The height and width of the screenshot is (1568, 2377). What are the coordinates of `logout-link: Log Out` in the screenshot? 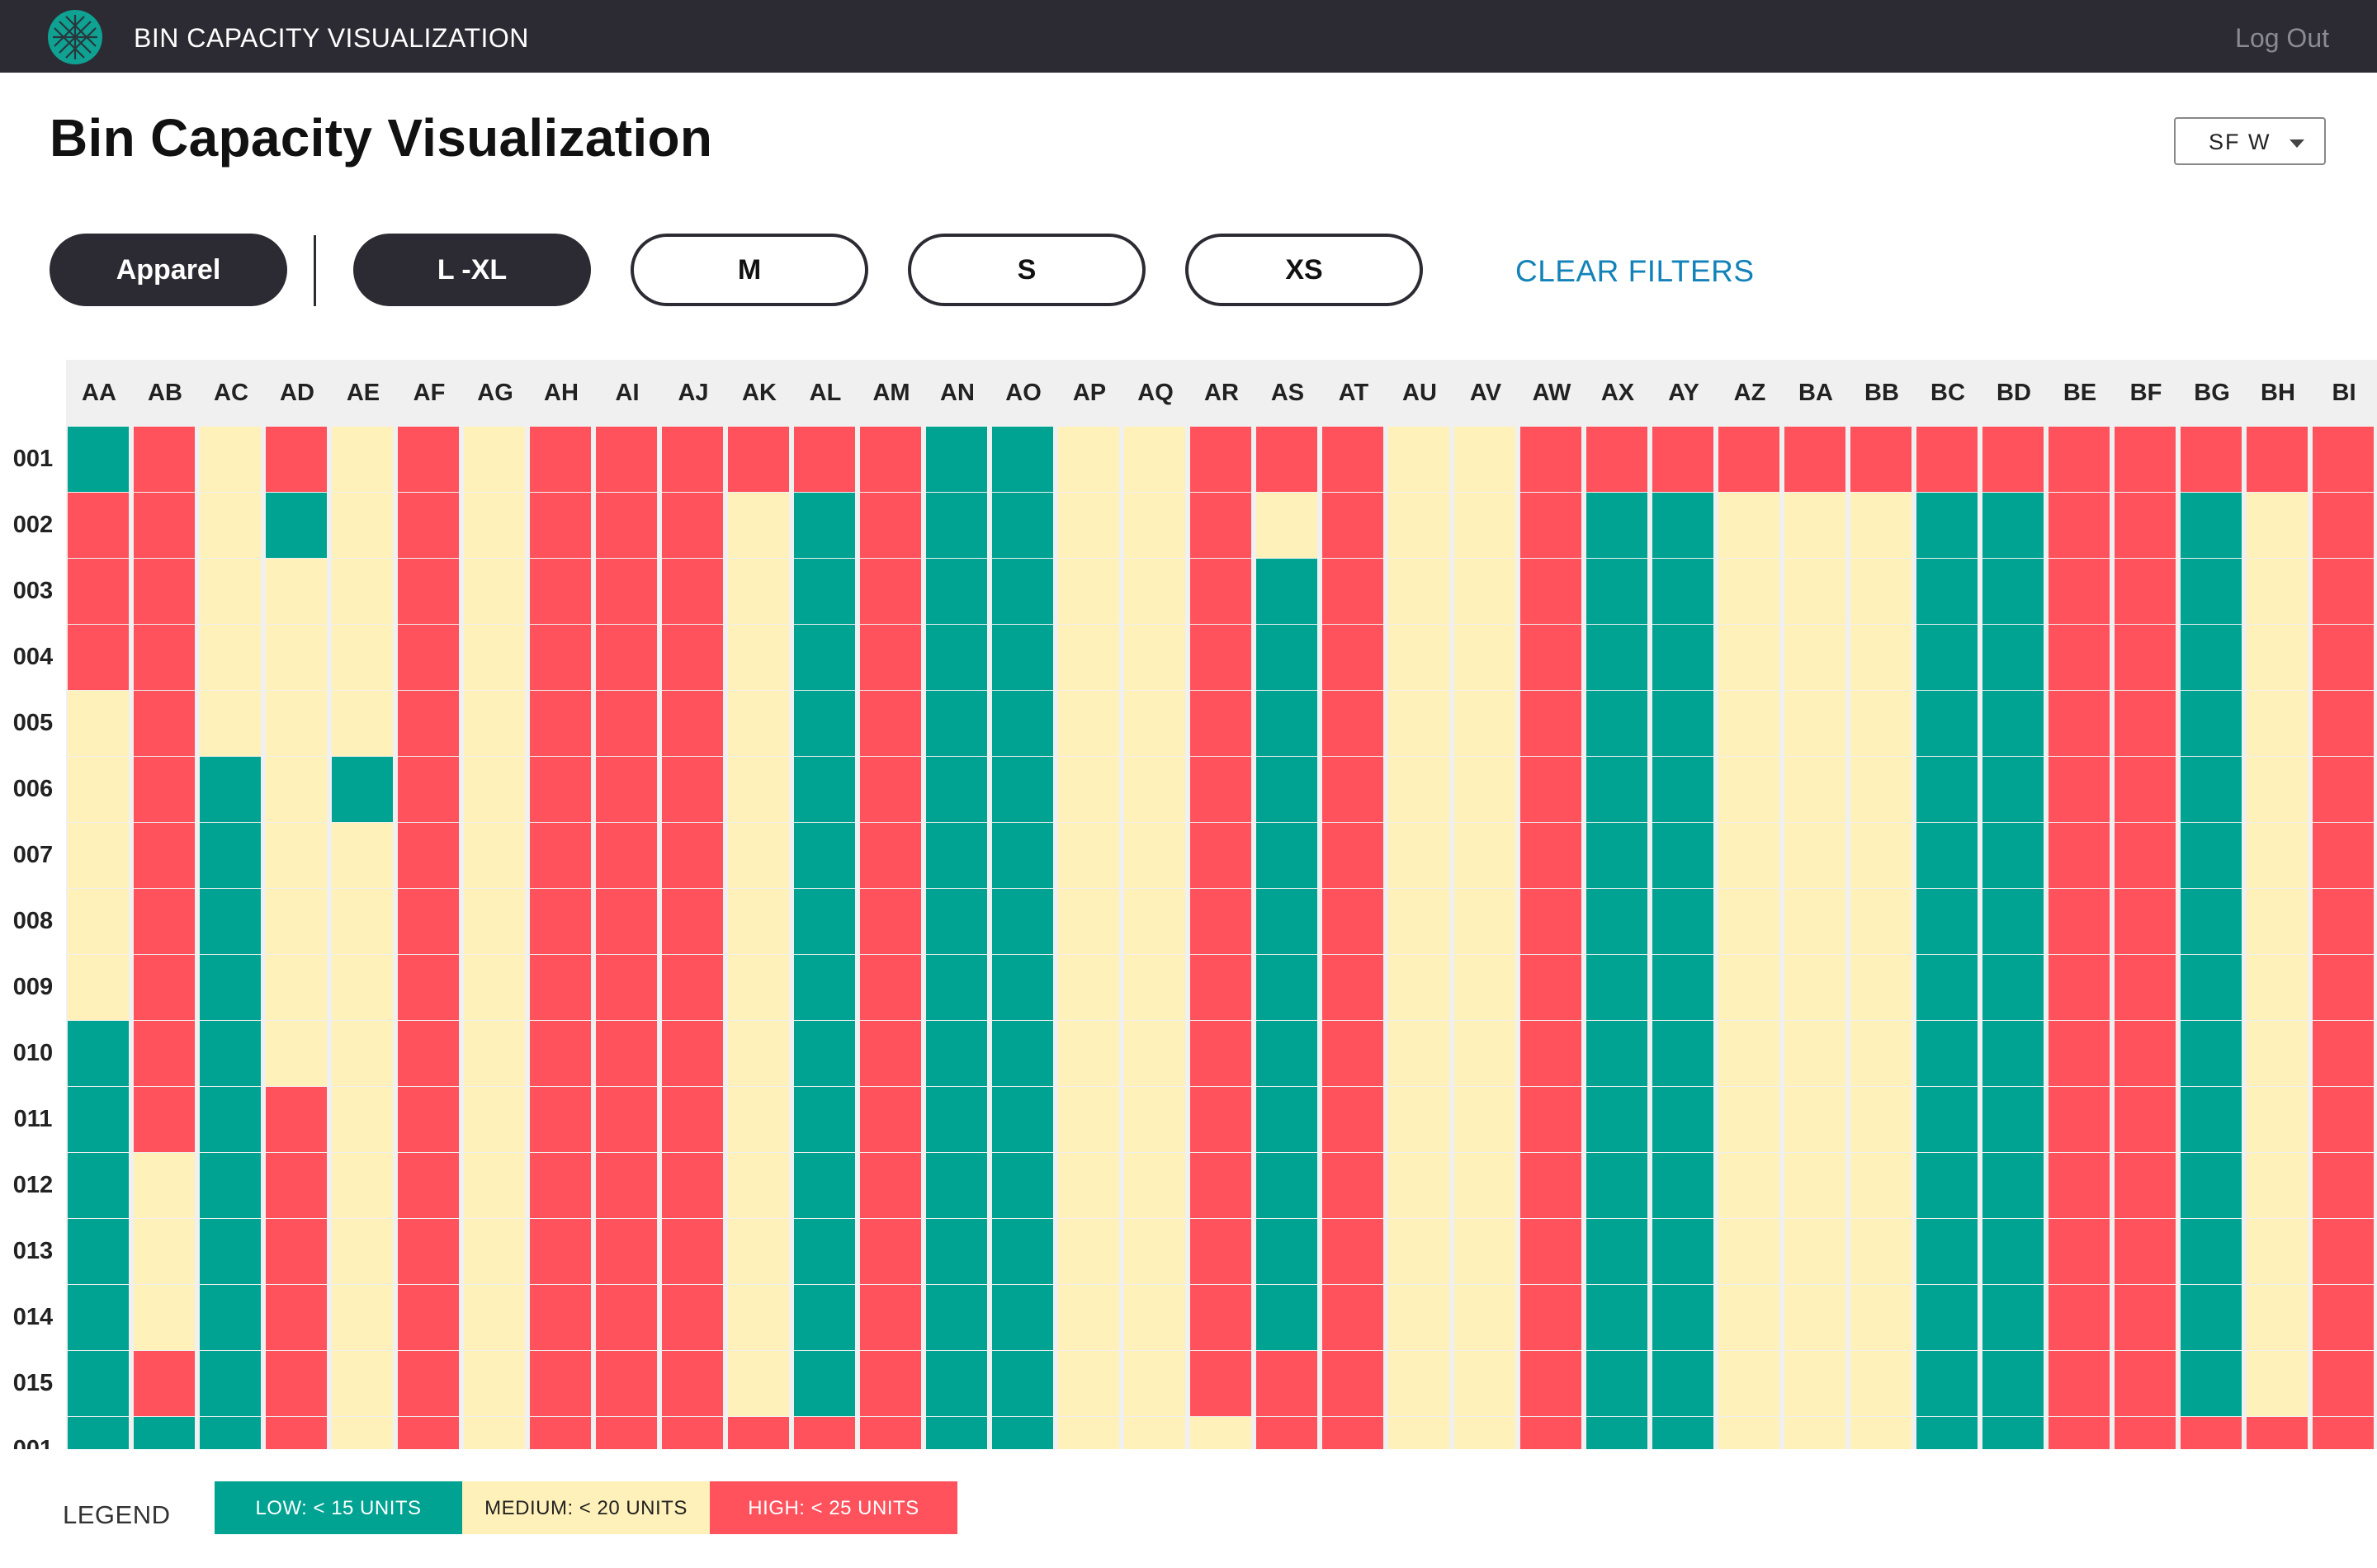 It's located at (2282, 36).